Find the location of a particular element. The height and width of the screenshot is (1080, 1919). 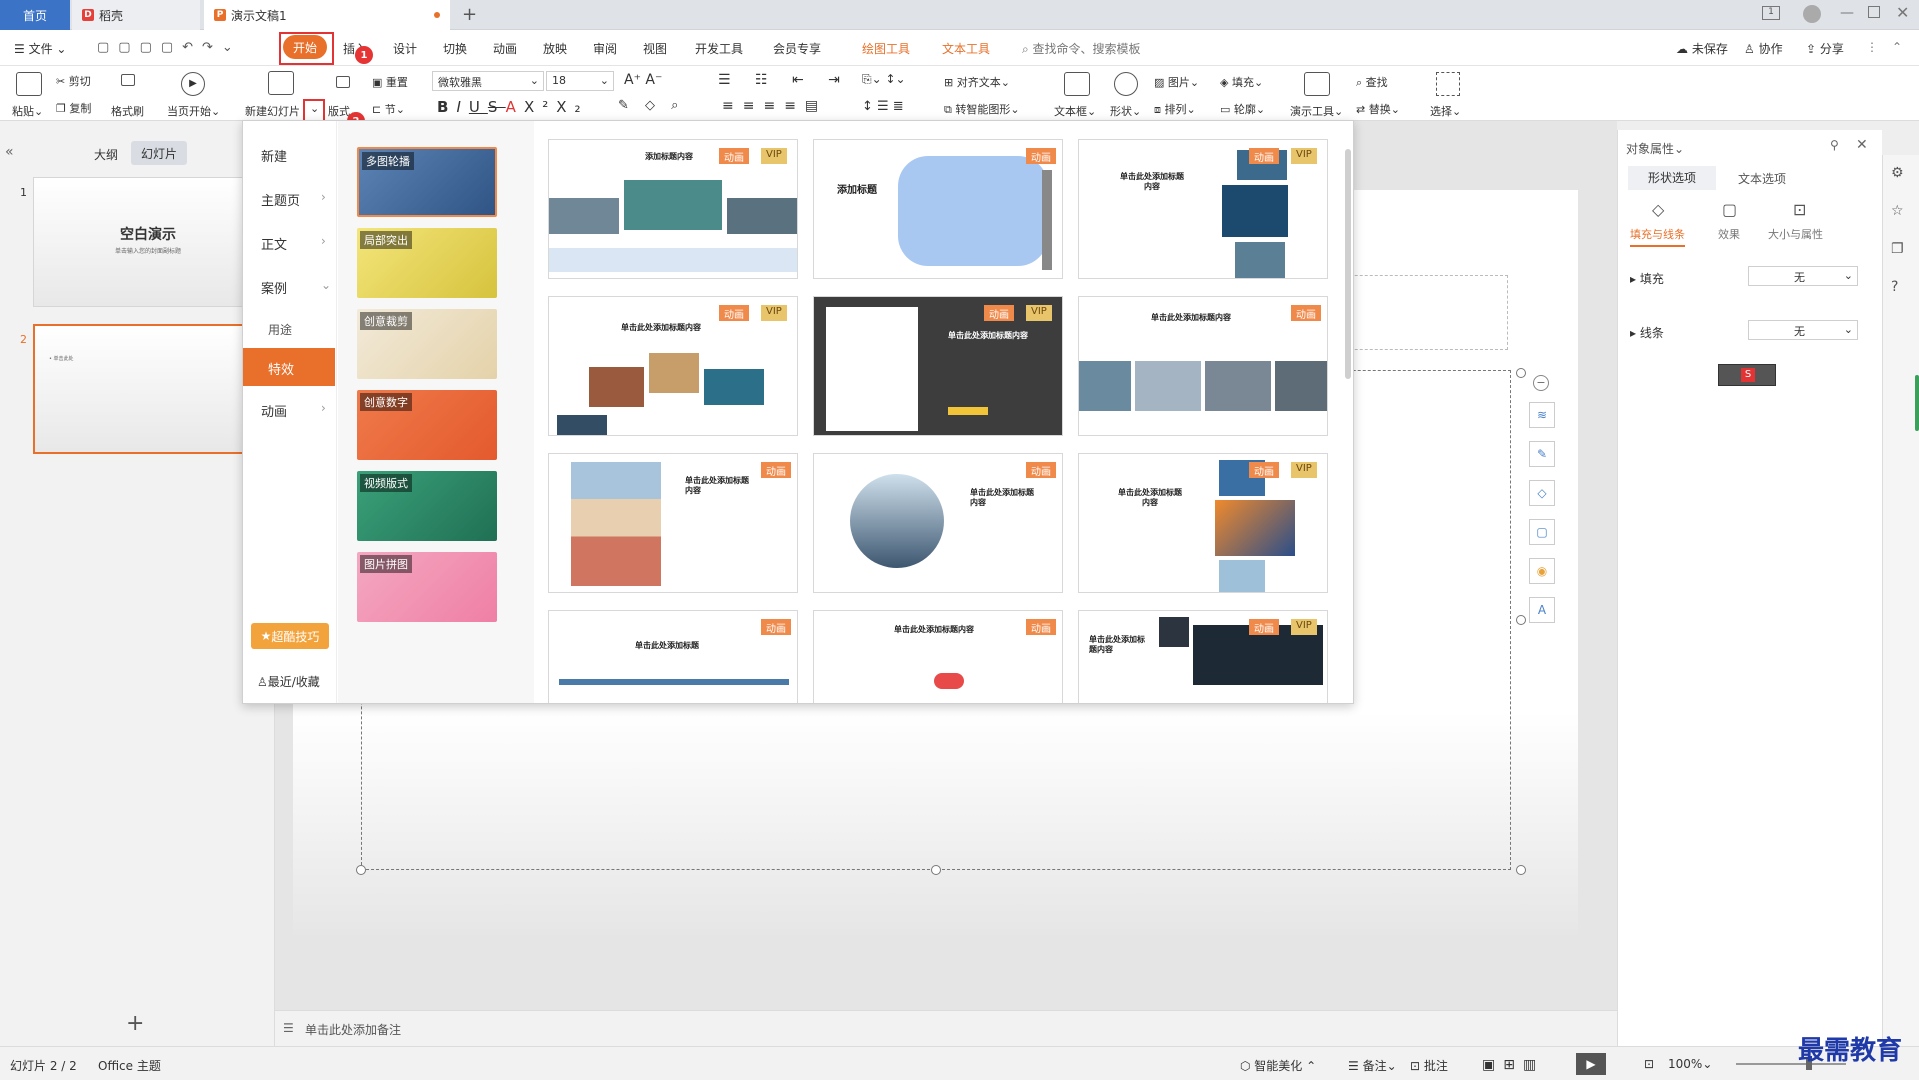

sub-creative-crop: 创意裁剪 is located at coordinates (427, 344).